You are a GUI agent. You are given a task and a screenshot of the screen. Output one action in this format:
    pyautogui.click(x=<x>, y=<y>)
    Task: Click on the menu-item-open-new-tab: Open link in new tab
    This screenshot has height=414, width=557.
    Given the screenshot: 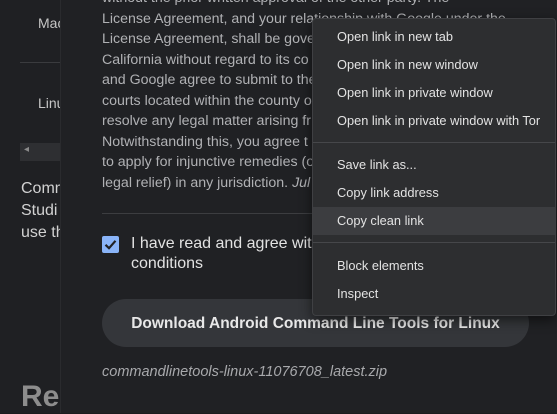 What is the action you would take?
    pyautogui.click(x=434, y=37)
    